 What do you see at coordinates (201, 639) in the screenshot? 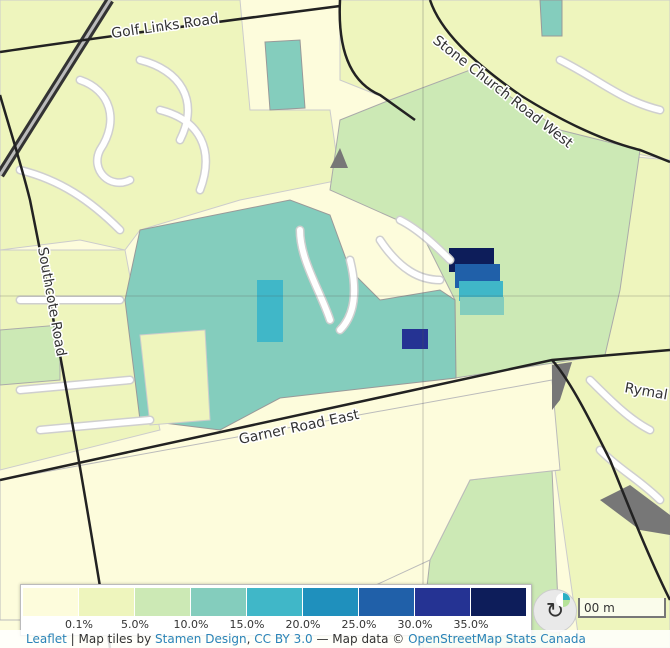
I see `stamen-link: Stamen Design` at bounding box center [201, 639].